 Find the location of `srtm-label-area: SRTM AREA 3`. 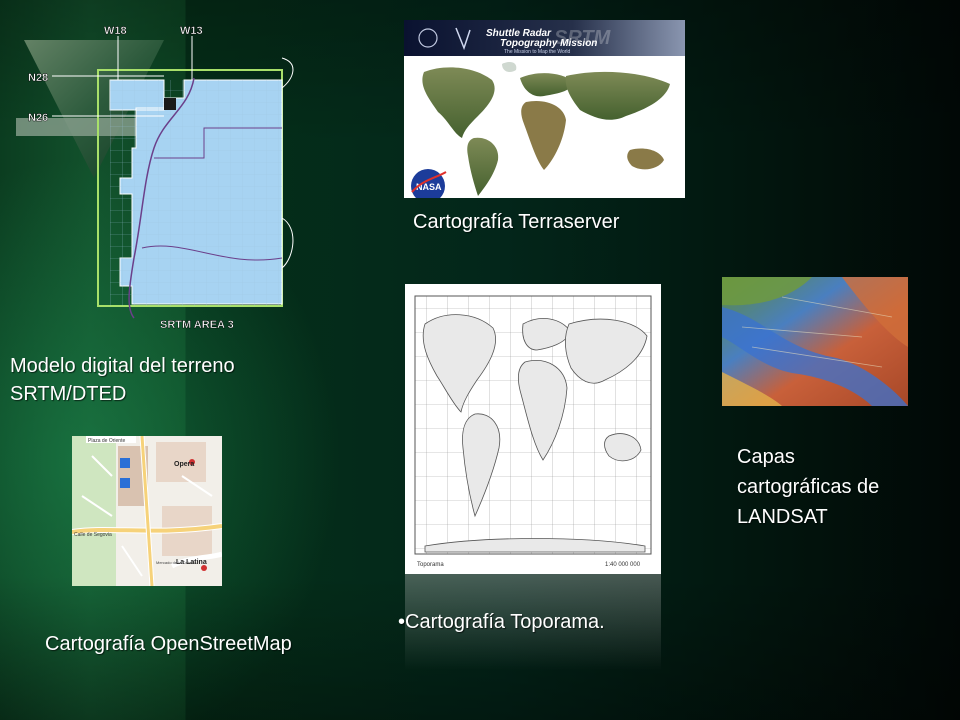

srtm-label-area: SRTM AREA 3 is located at coordinates (197, 325).